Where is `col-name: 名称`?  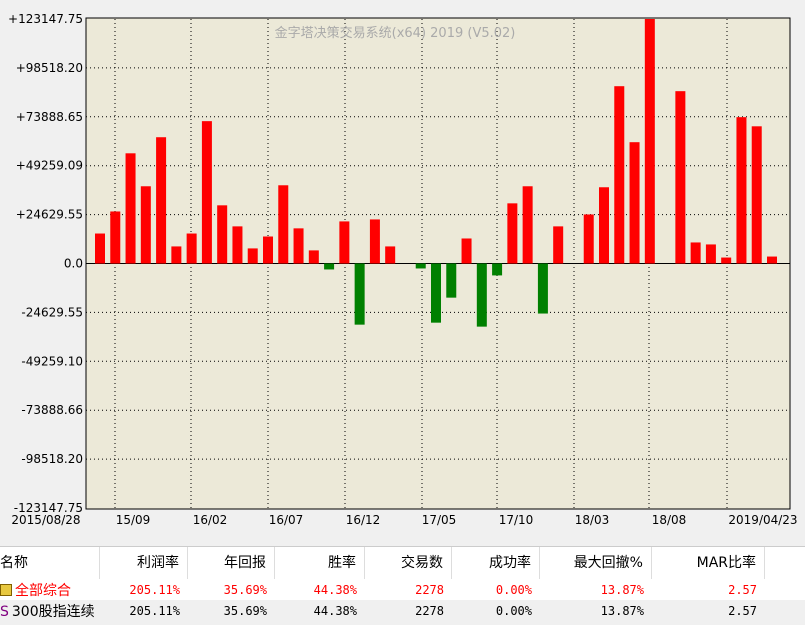 col-name: 名称 is located at coordinates (50, 563).